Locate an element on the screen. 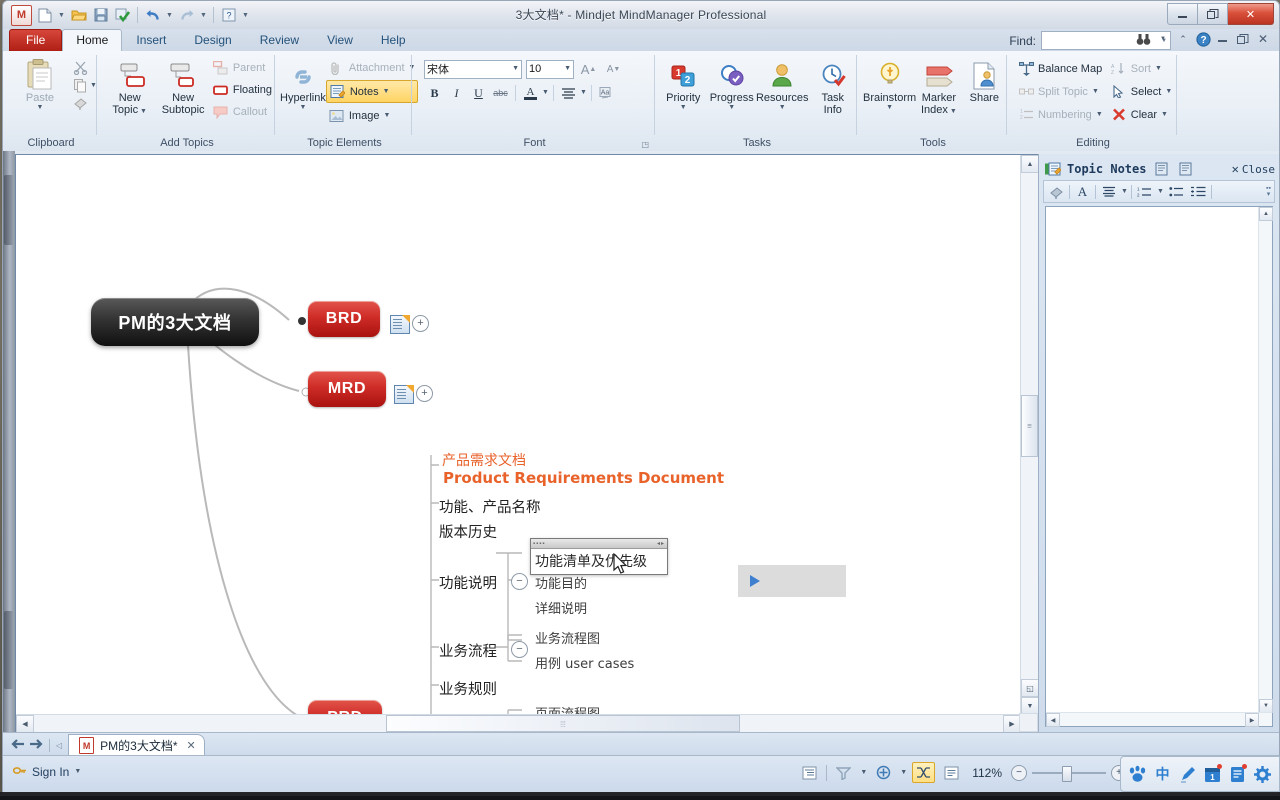 The image size is (1280, 800). prd-child-3-sub-0: 业务流程图 is located at coordinates (567, 637).